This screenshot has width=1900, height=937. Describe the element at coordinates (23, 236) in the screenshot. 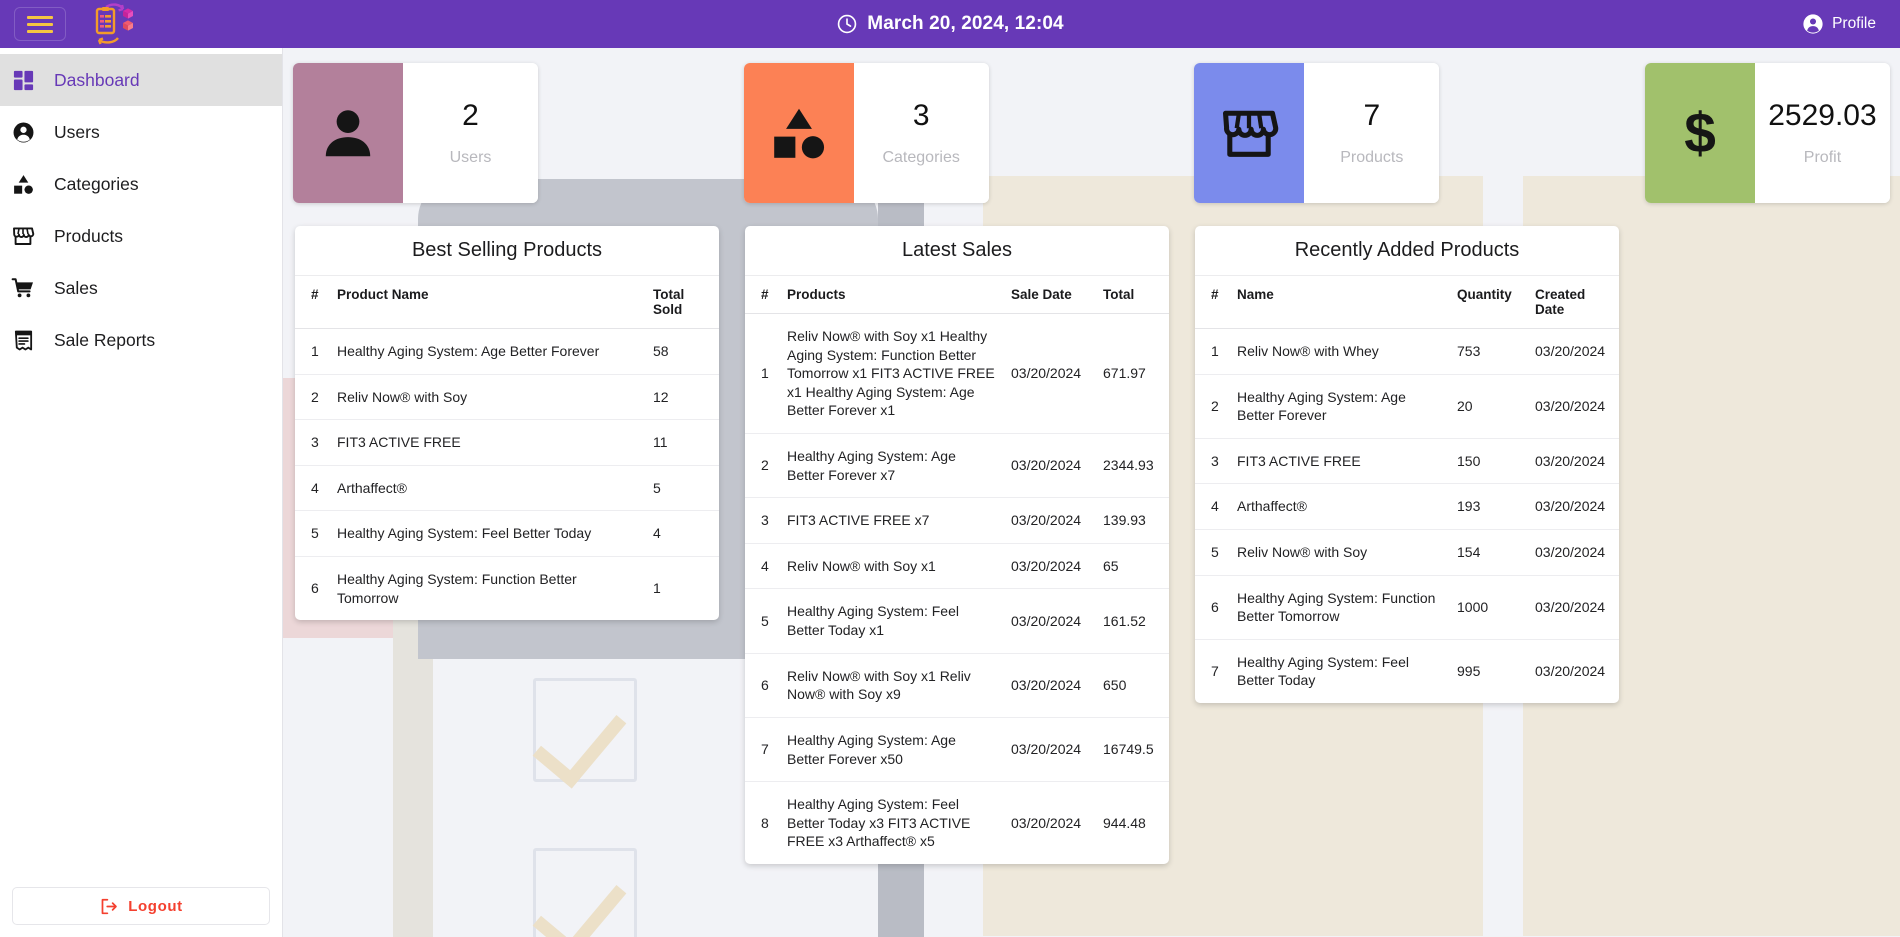

I see `storefront-icon` at that location.